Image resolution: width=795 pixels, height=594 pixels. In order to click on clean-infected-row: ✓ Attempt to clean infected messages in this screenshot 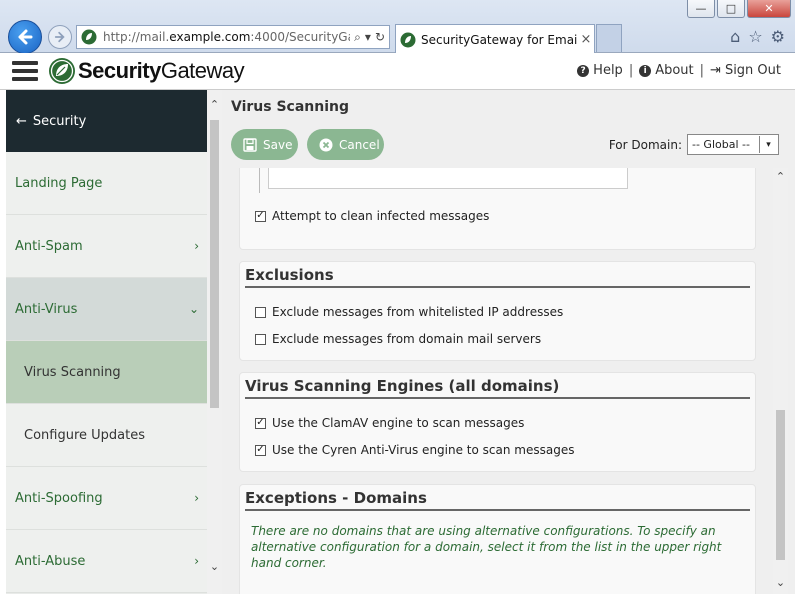, I will do `click(372, 216)`.